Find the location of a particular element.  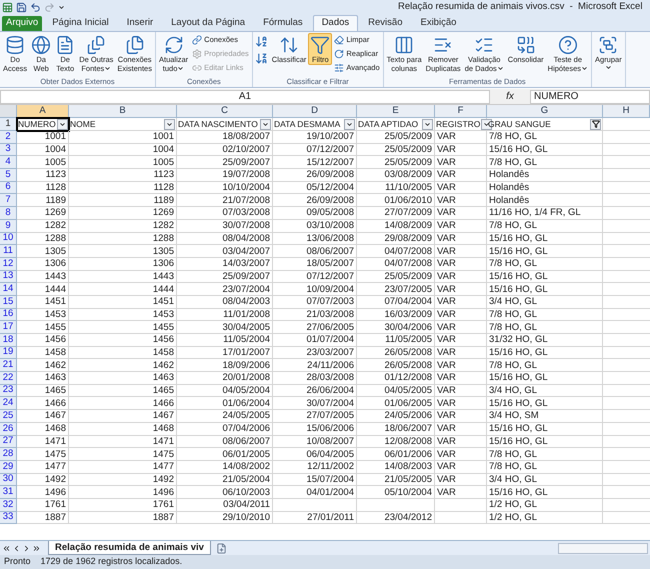

table-cell: 12/11/2002 is located at coordinates (315, 467).